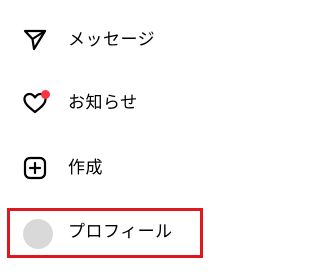 Image resolution: width=320 pixels, height=275 pixels. What do you see at coordinates (35, 168) in the screenshot?
I see `plus-square-icon` at bounding box center [35, 168].